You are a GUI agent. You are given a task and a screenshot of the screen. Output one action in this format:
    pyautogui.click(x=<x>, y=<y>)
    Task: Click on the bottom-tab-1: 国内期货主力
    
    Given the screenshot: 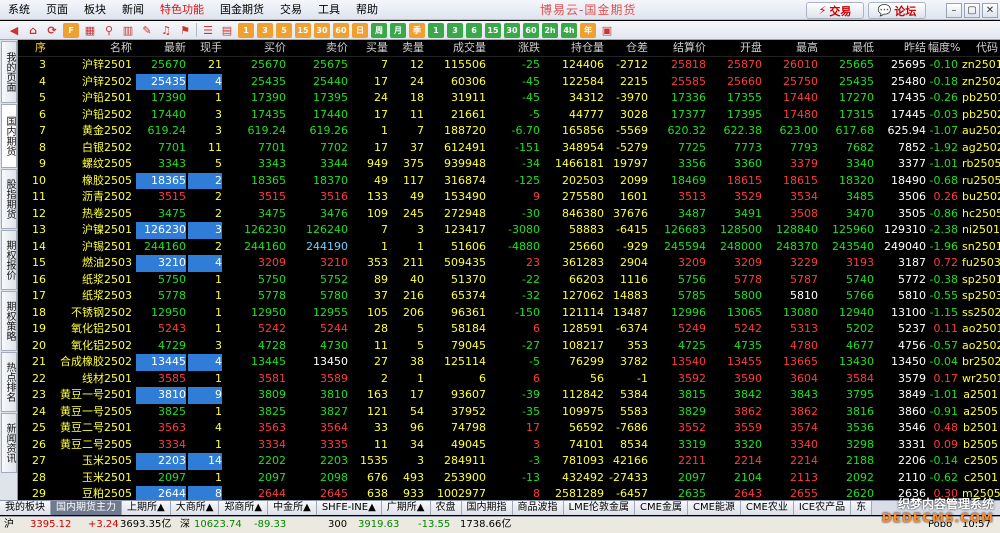 What is the action you would take?
    pyautogui.click(x=86, y=508)
    